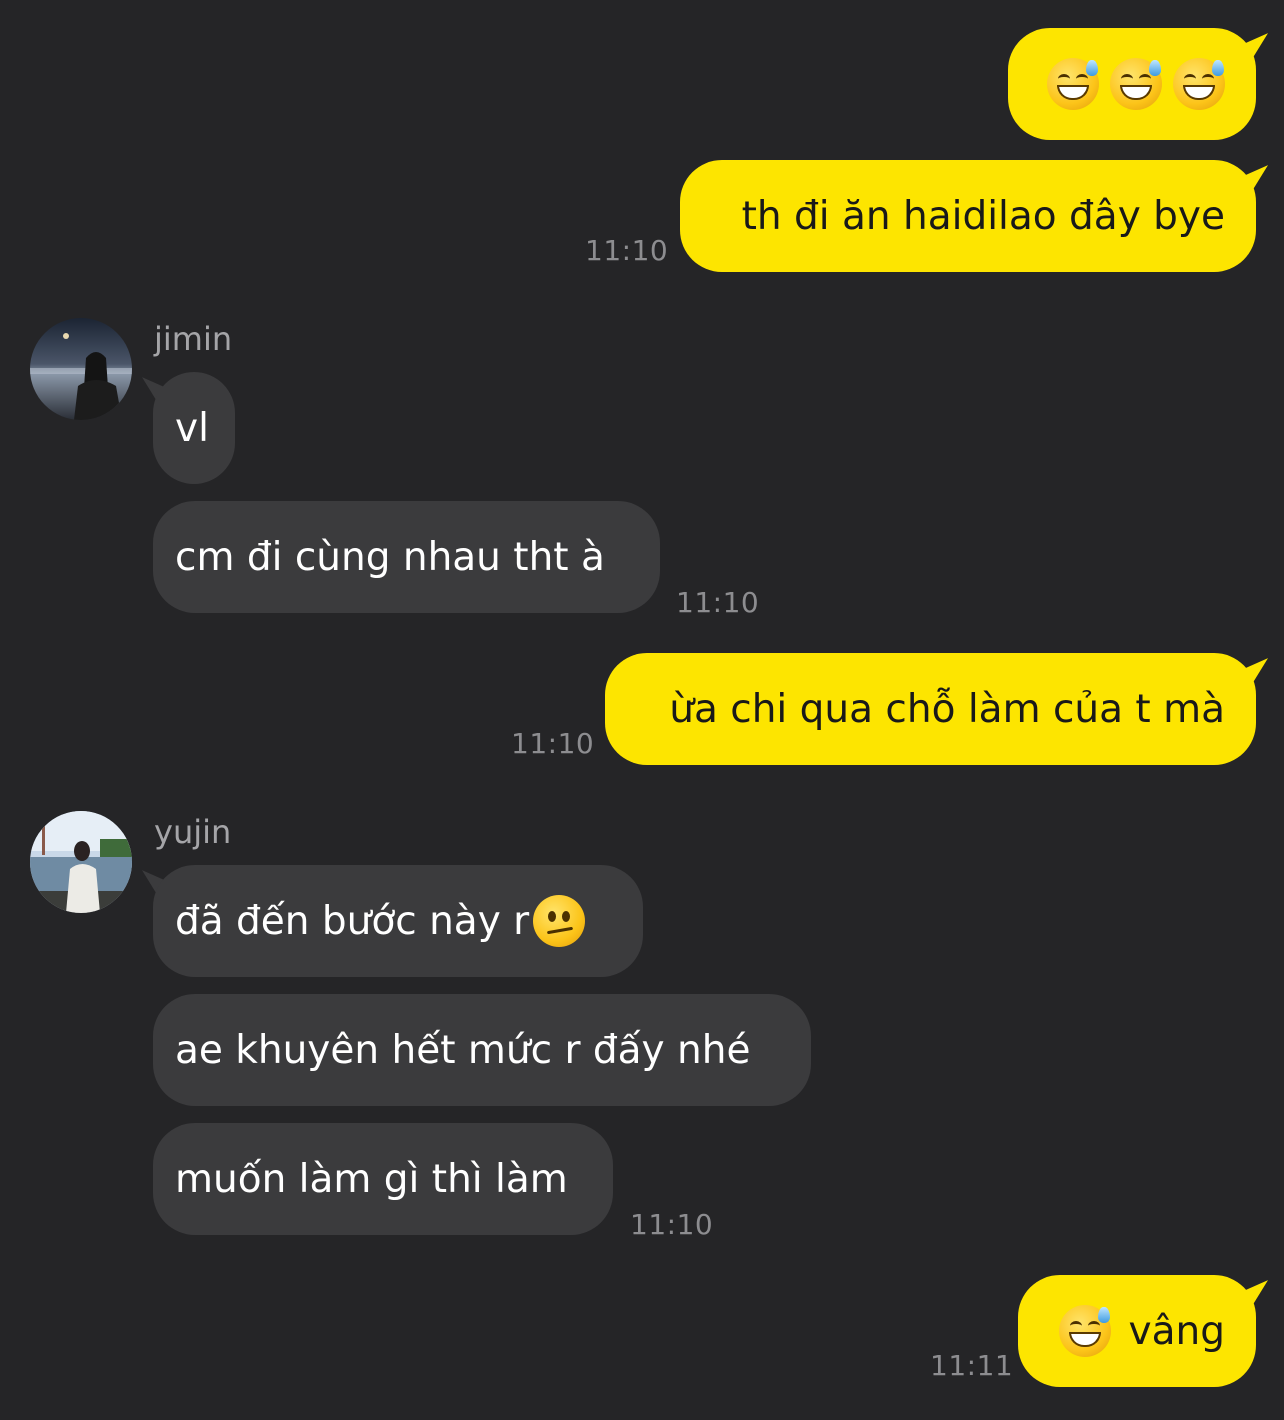 The image size is (1284, 1420). I want to click on incoming-message-bubble: cm đi cùng nhau tht à, so click(406, 557).